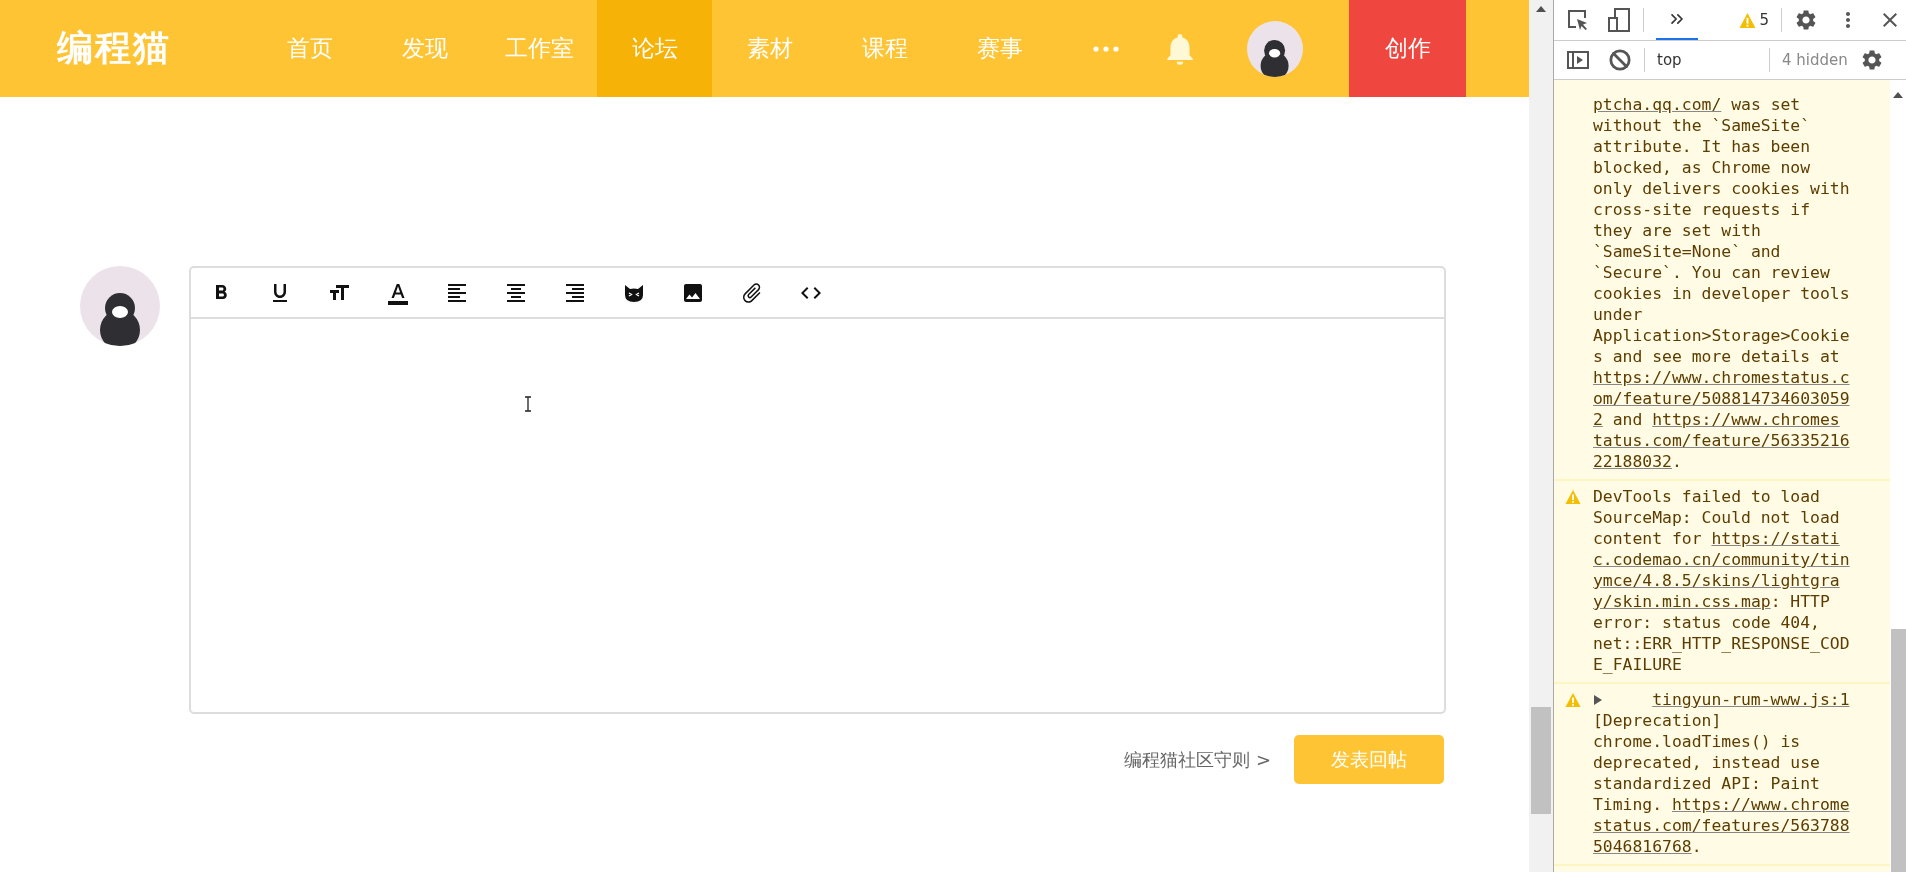  What do you see at coordinates (1806, 20) in the screenshot?
I see `settings-icon` at bounding box center [1806, 20].